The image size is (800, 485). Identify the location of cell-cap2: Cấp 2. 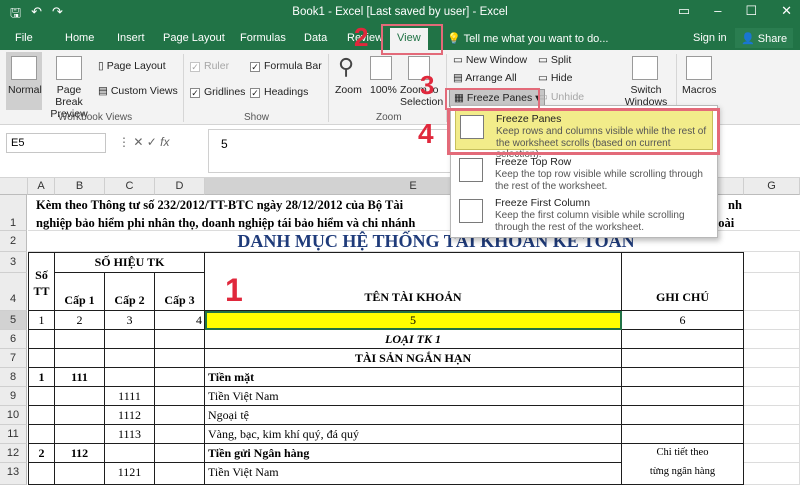
(130, 292).